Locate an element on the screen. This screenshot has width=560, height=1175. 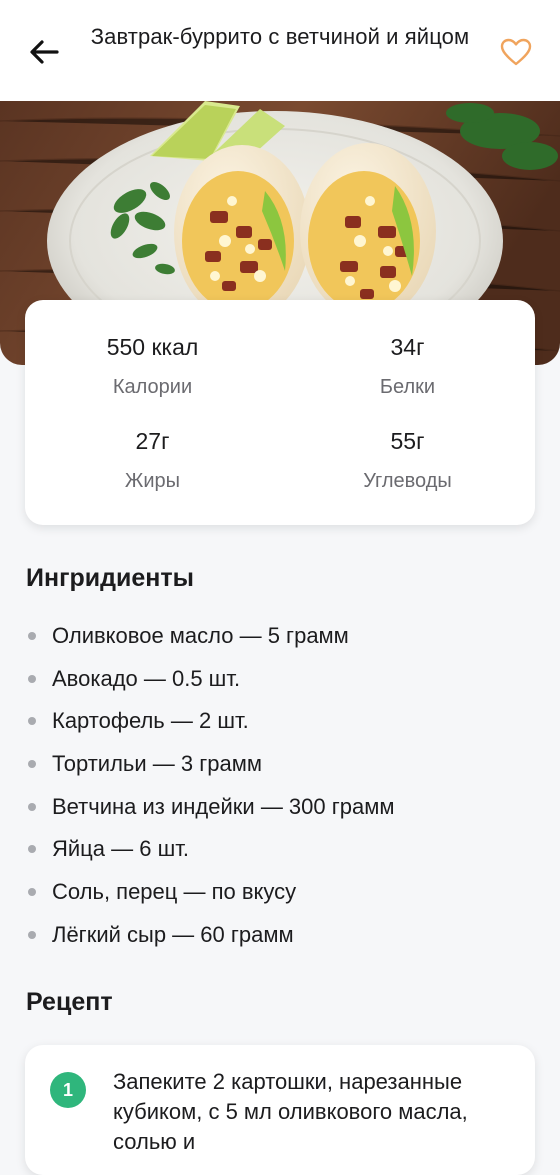
ingredient-text: Оливковое масло — 5 грамм is located at coordinates (200, 635).